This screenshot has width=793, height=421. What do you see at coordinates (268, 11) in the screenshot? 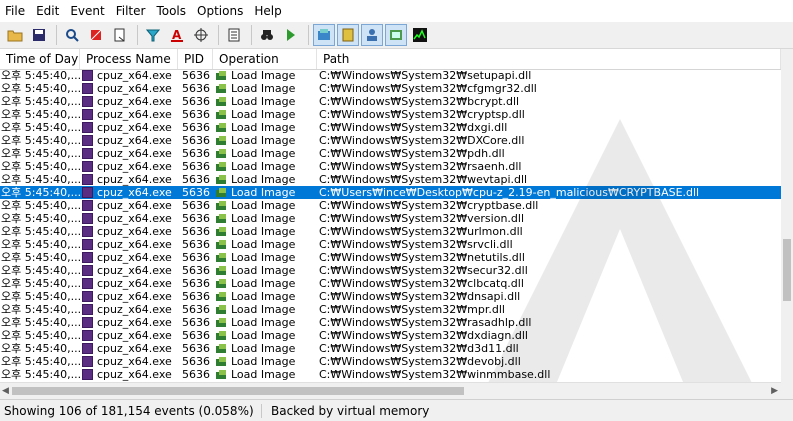
I see `menu-help: Help` at bounding box center [268, 11].